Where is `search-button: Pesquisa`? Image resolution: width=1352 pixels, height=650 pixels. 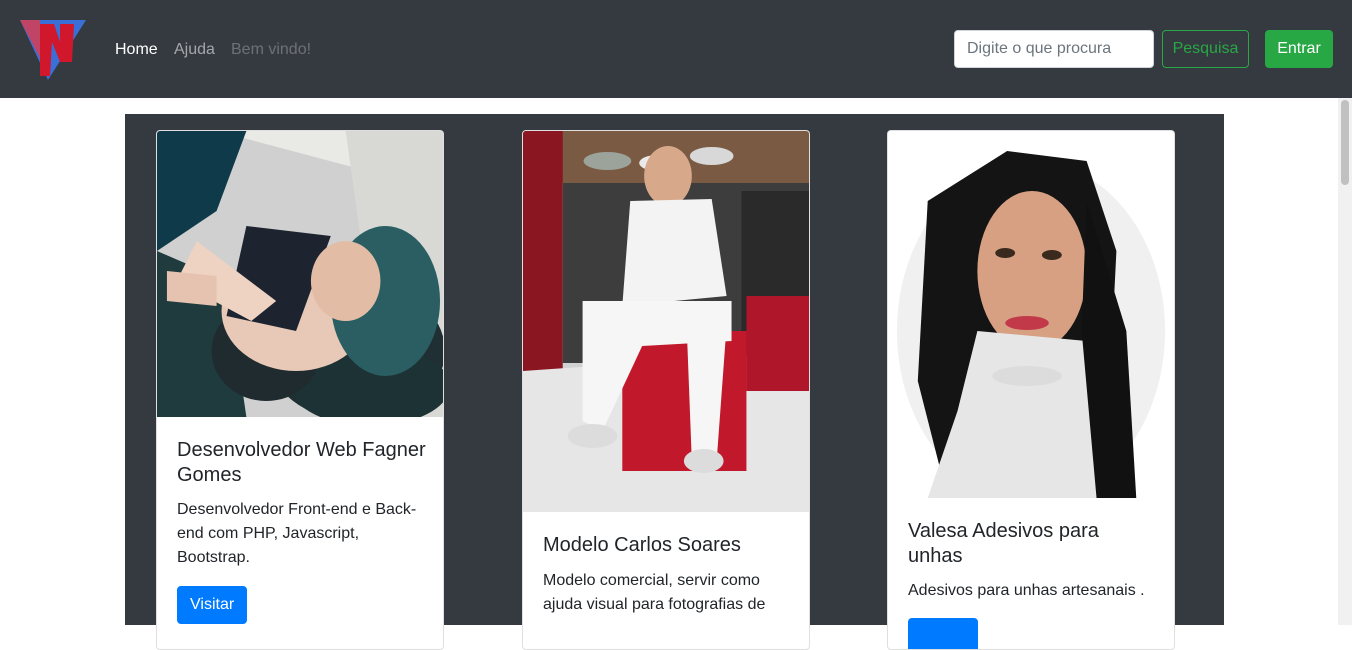
search-button: Pesquisa is located at coordinates (1205, 49).